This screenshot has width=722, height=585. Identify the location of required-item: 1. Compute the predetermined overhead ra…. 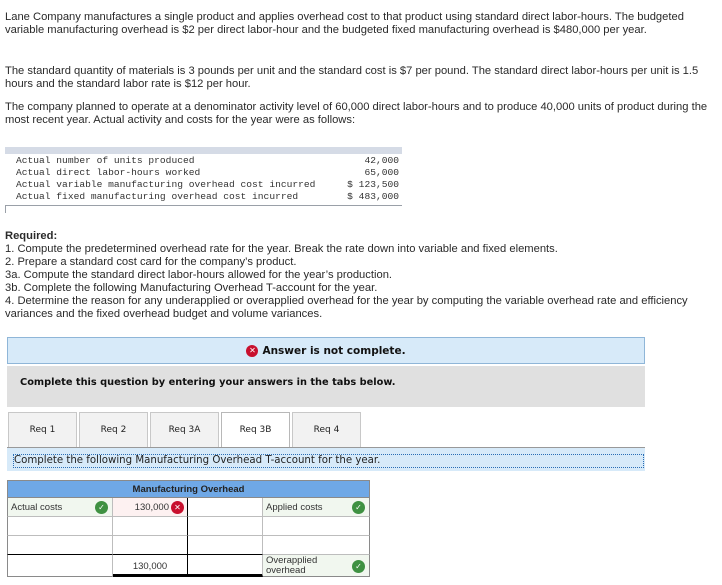
(281, 249).